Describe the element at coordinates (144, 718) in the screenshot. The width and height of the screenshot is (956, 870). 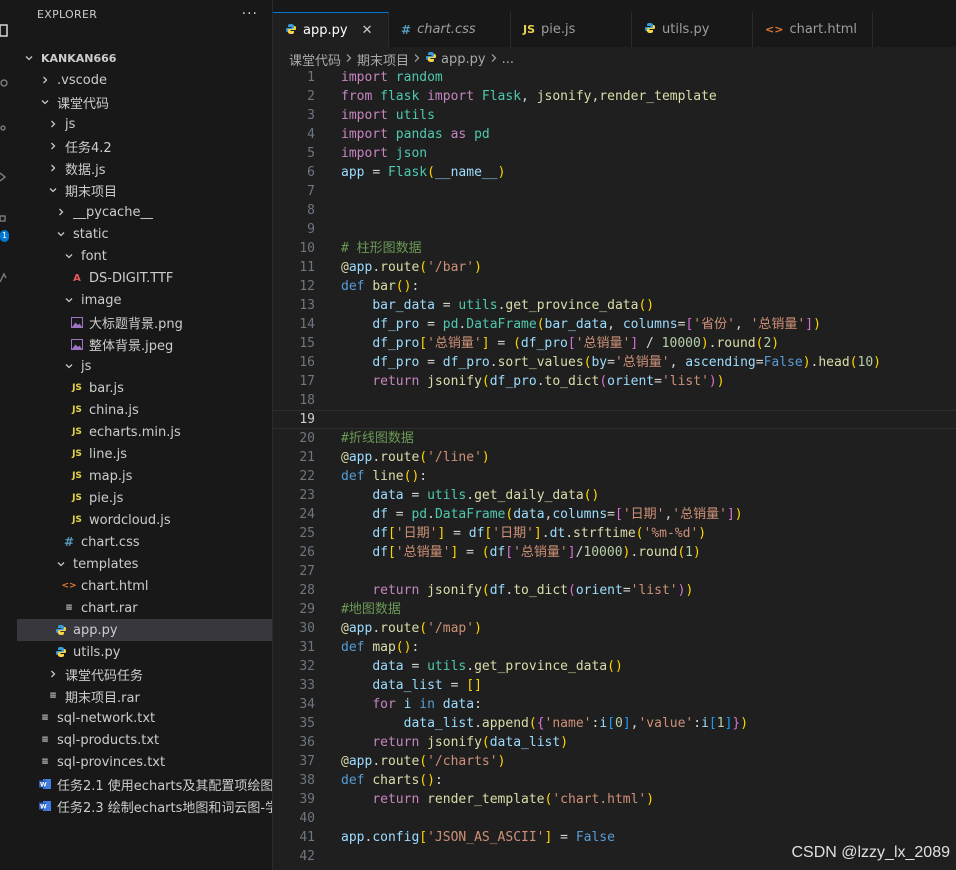
I see `tree-file: ≡ sql-network.txt` at that location.